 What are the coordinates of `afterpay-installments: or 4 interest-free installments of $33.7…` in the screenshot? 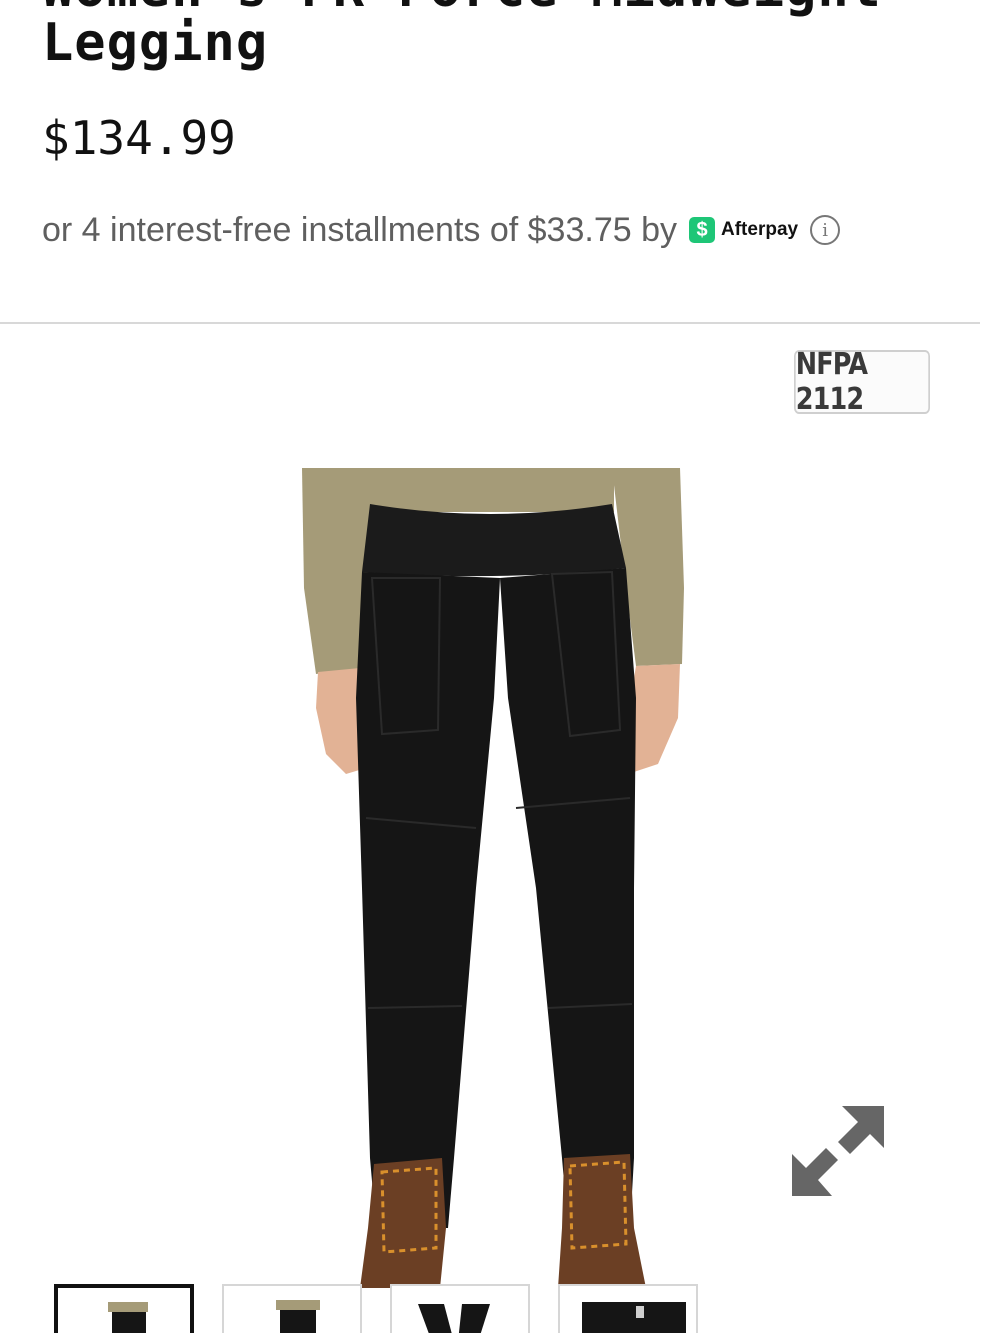 It's located at (441, 230).